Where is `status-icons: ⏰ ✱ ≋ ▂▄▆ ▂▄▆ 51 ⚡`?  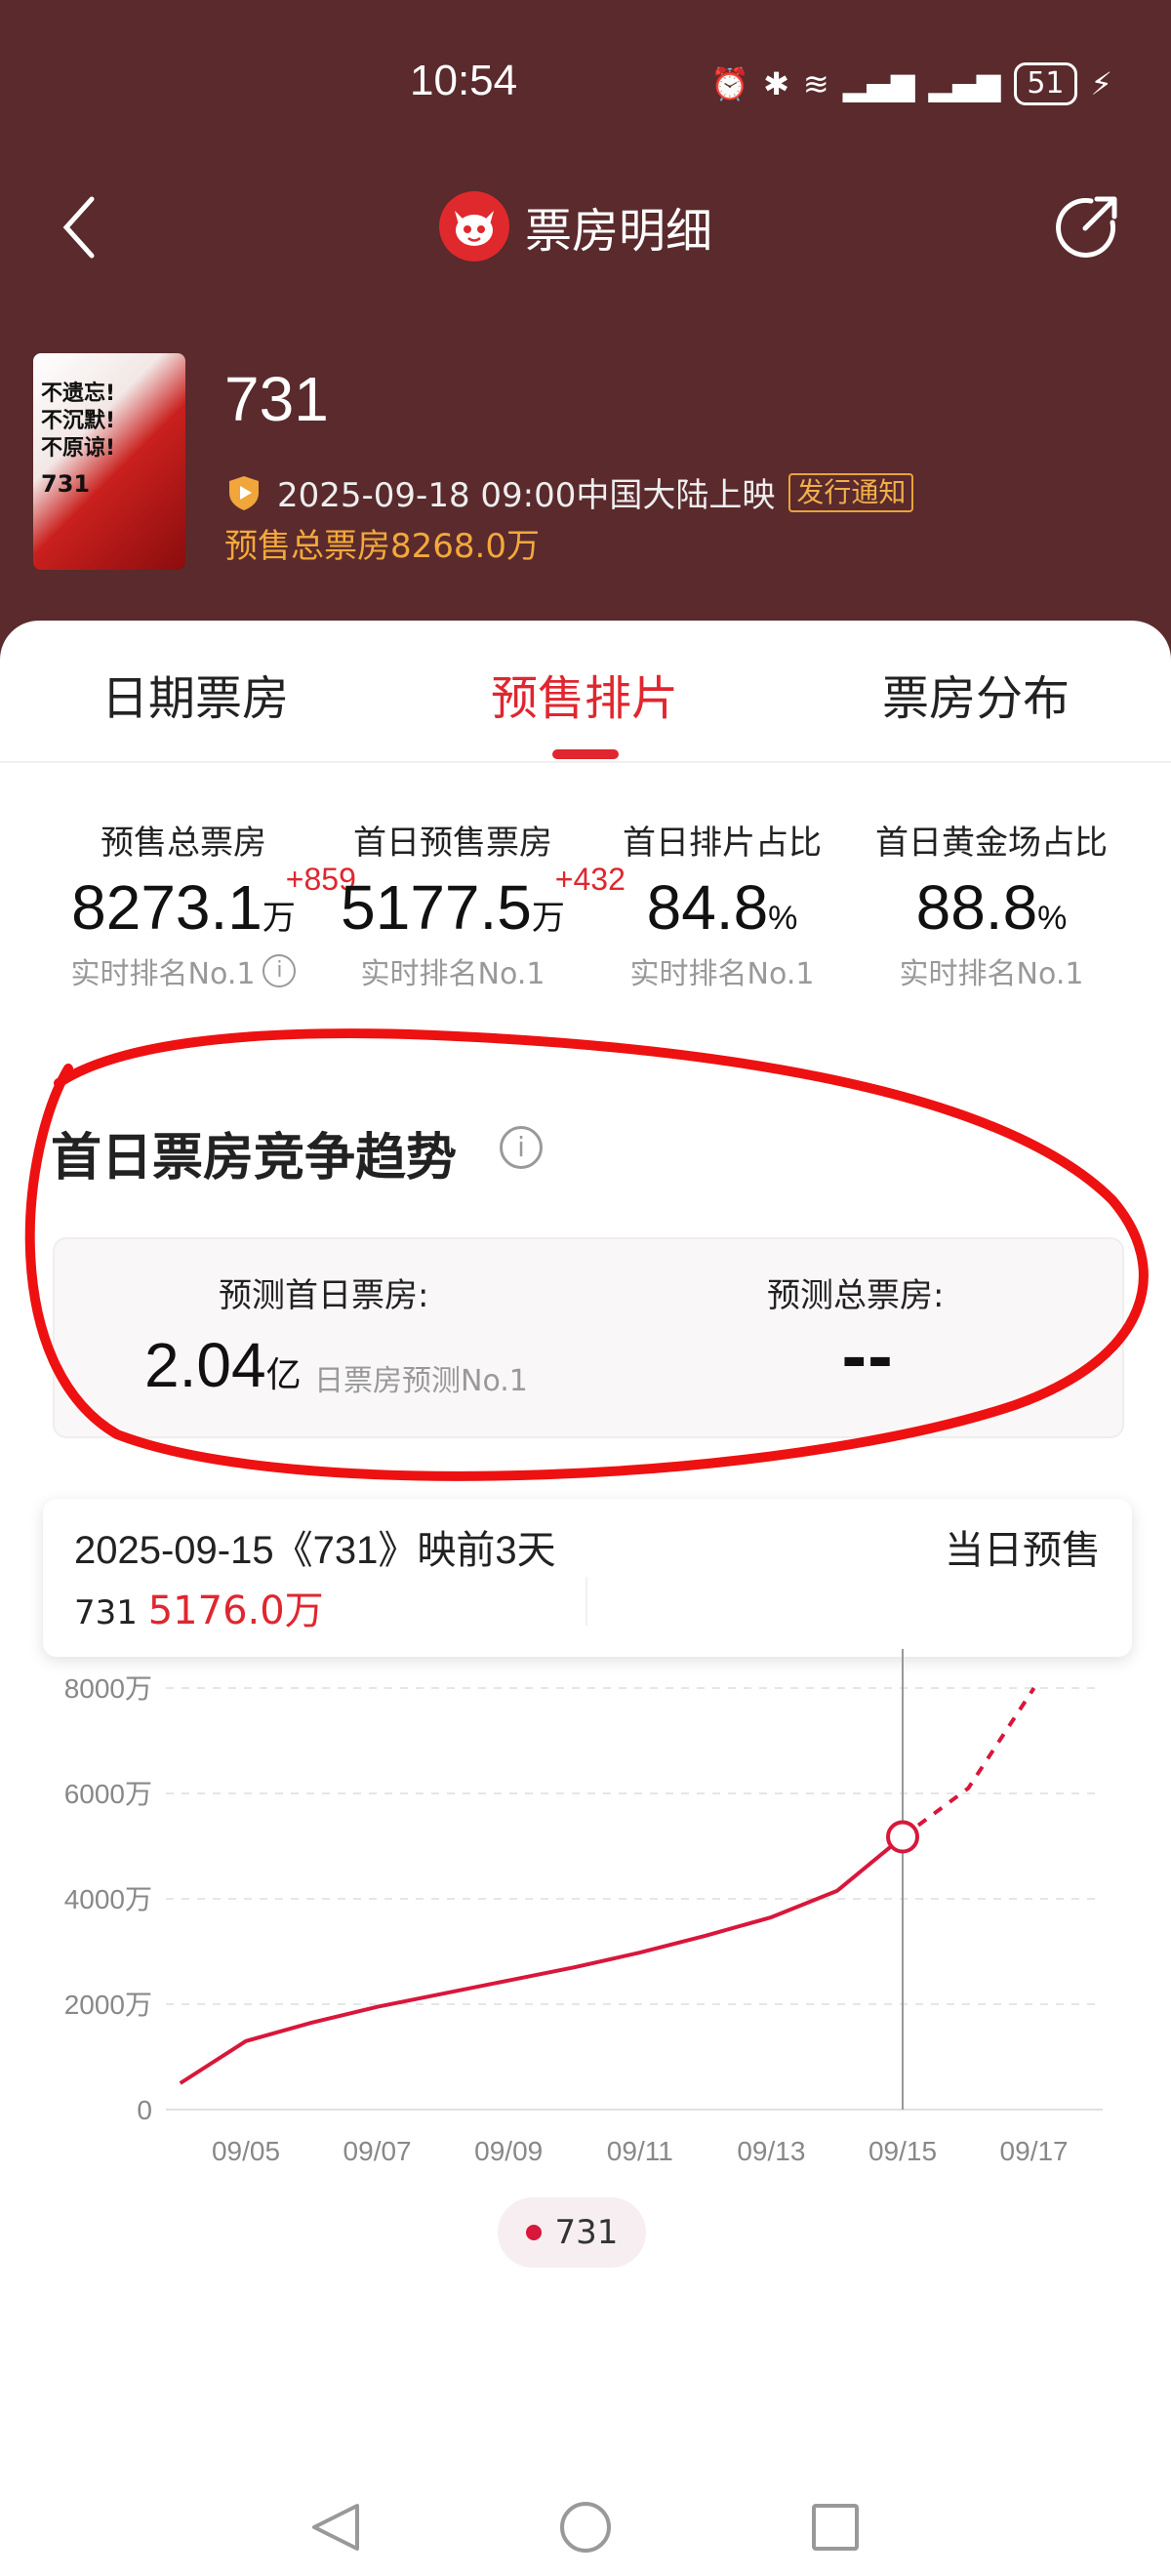
status-icons: ⏰ ✱ ≋ ▂▄▆ ▂▄▆ 51 ⚡ is located at coordinates (911, 83).